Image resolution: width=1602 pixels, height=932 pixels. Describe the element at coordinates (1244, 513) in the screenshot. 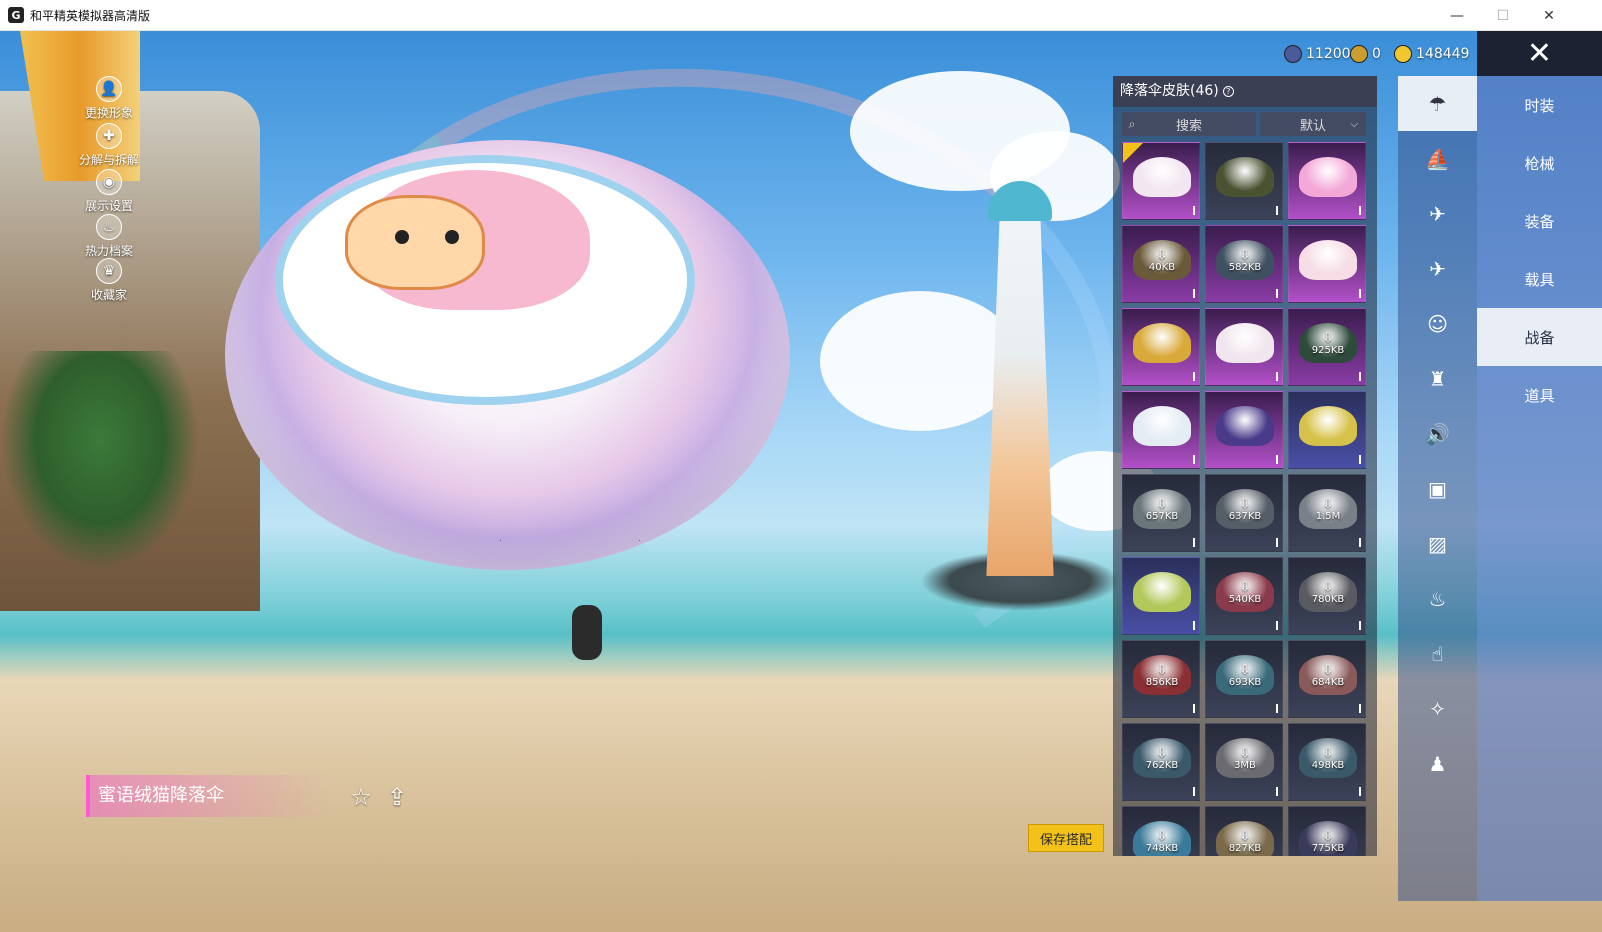

I see `skin-tile: ⇩ 637KB` at that location.